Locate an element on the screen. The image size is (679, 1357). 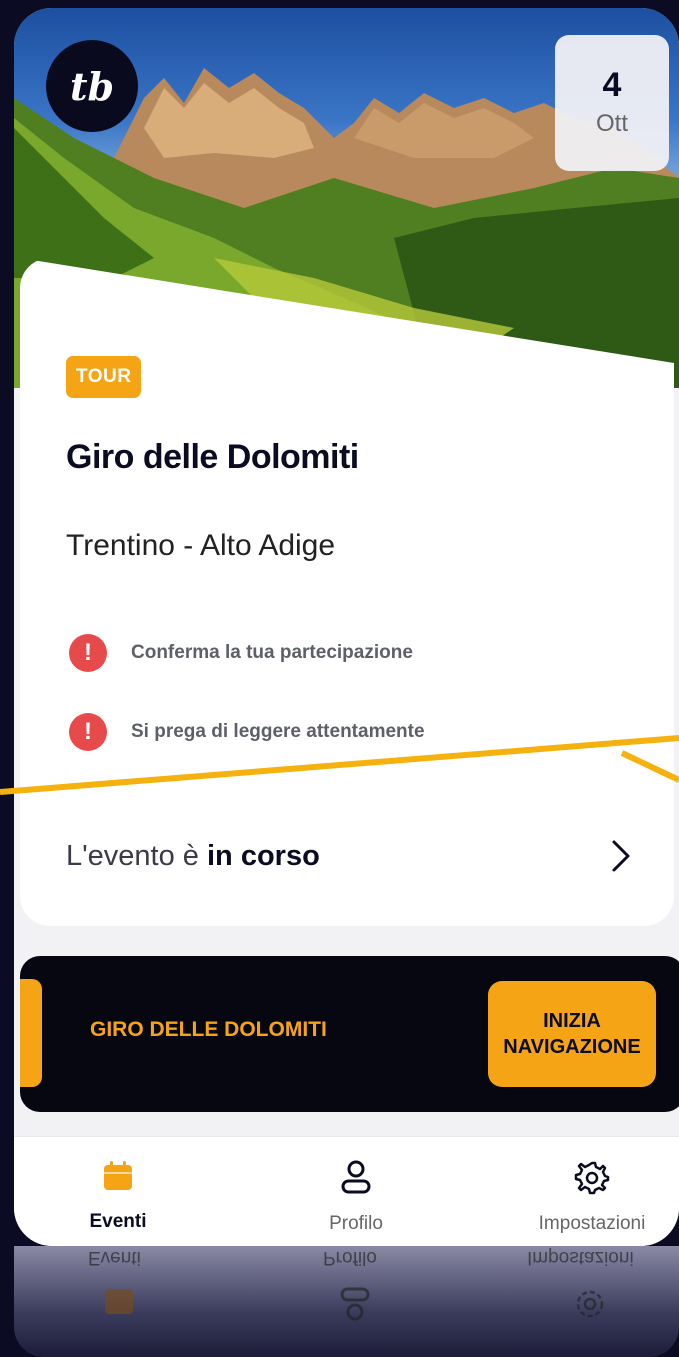
app-logo: tb is located at coordinates (92, 86).